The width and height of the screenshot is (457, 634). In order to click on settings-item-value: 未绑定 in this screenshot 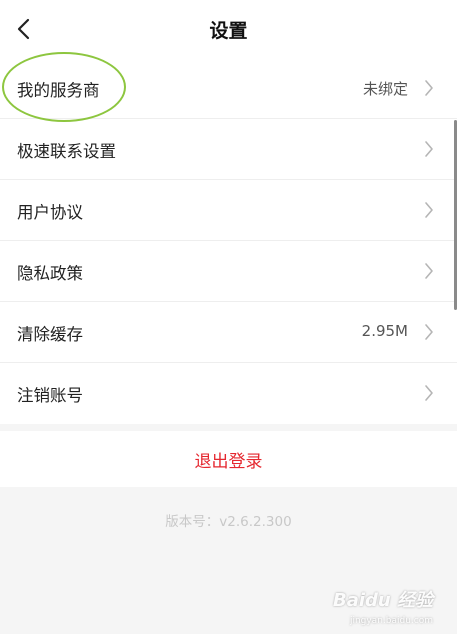, I will do `click(385, 89)`.